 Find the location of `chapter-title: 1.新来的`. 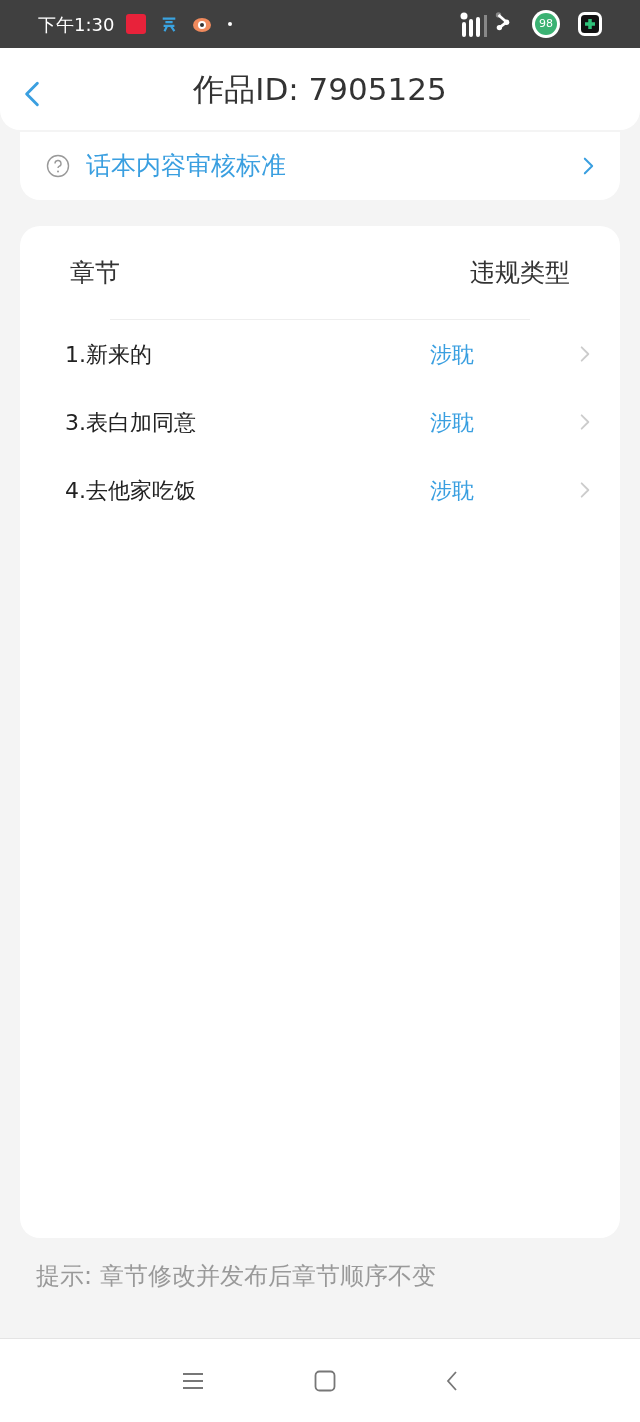

chapter-title: 1.新来的 is located at coordinates (109, 354).